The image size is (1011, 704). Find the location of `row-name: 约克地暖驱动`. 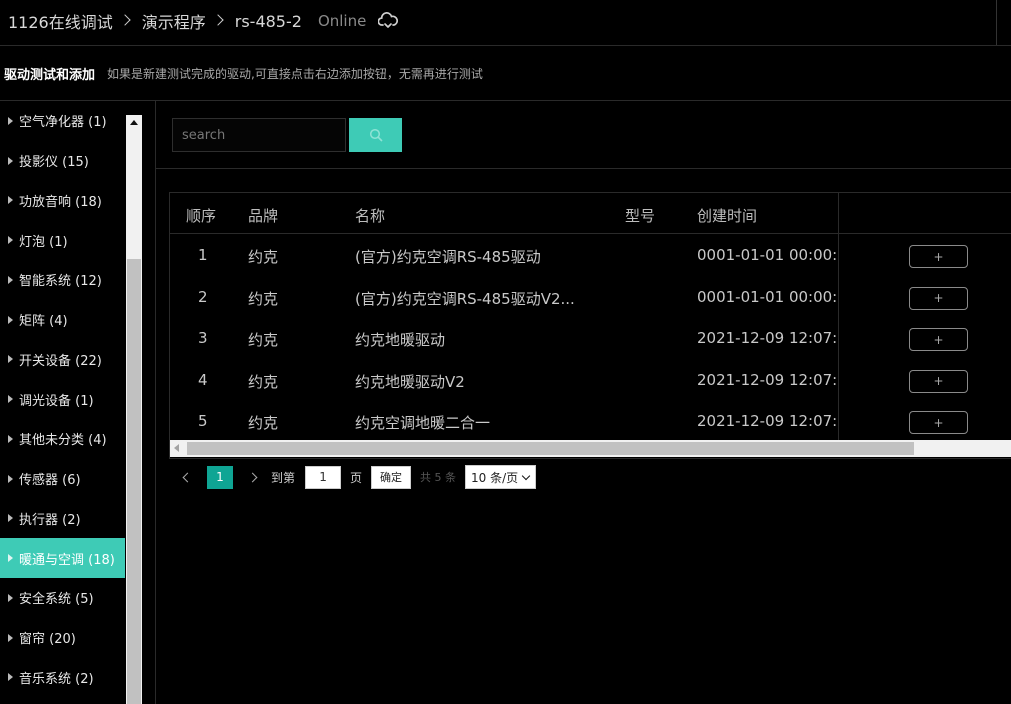

row-name: 约克地暖驱动 is located at coordinates (400, 340).